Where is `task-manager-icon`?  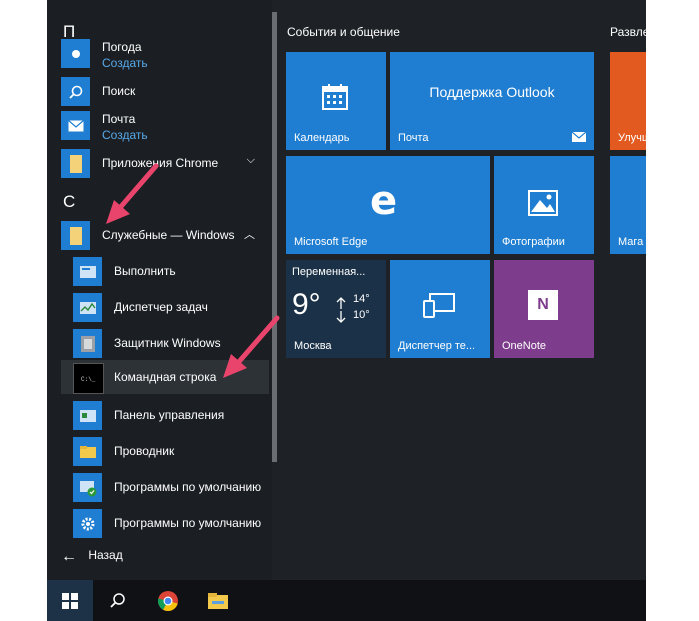
task-manager-icon is located at coordinates (87, 307).